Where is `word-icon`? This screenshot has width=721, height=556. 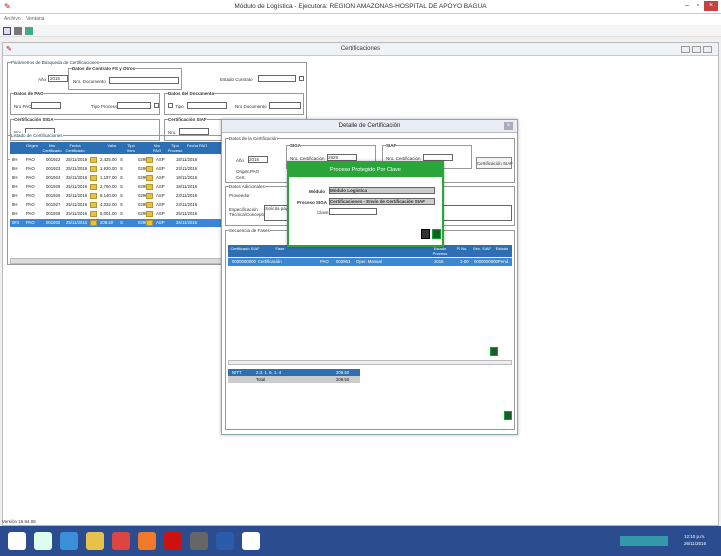 word-icon is located at coordinates (225, 541).